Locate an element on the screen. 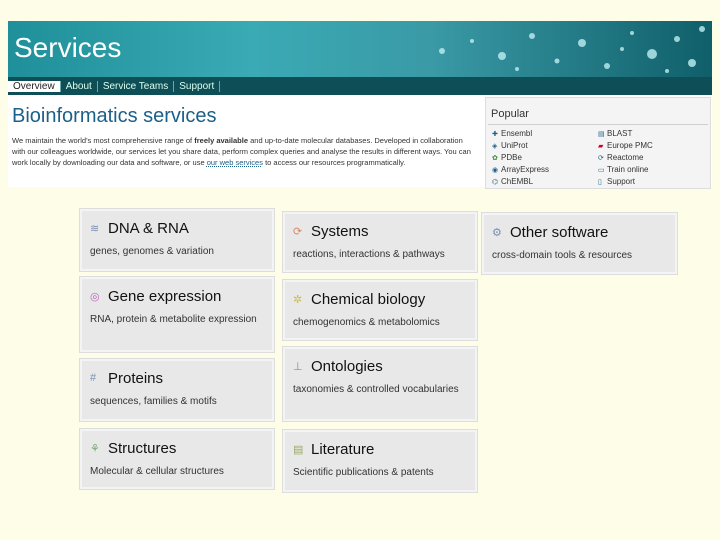 The image size is (720, 540). tile-description: cross-domain tools & resources is located at coordinates (562, 255).